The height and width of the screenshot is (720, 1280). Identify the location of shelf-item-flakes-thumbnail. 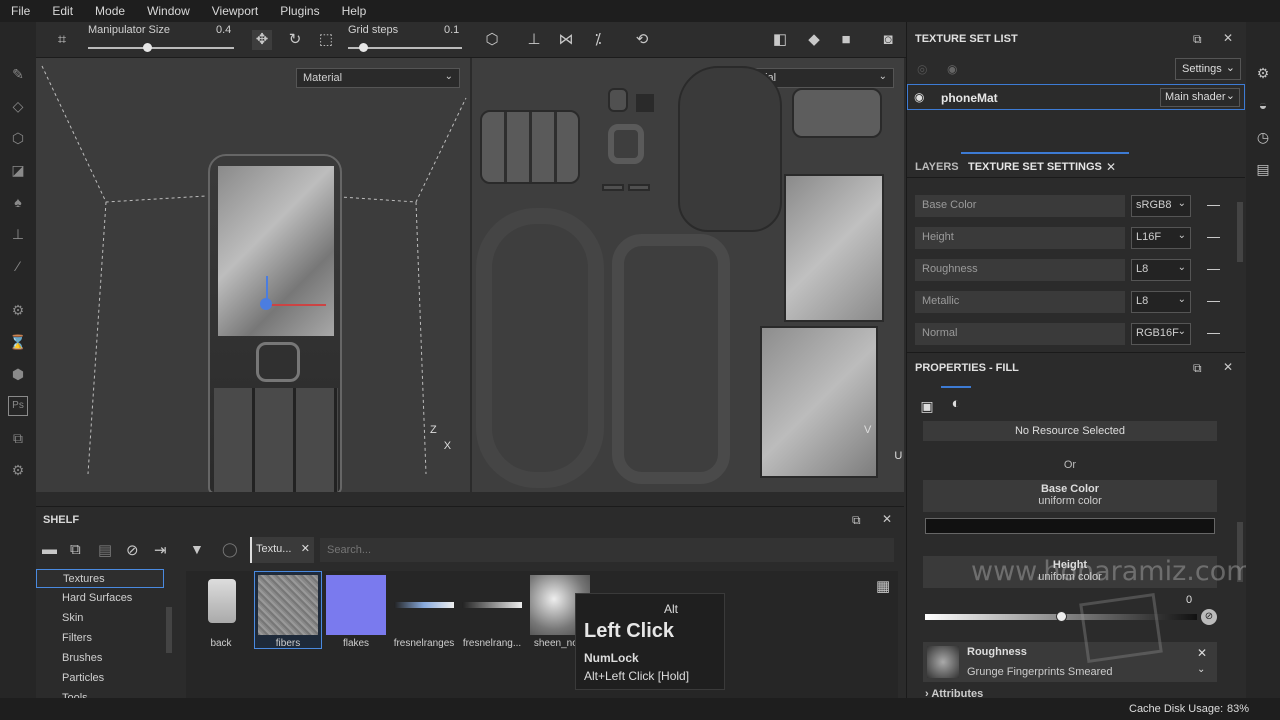
(356, 605).